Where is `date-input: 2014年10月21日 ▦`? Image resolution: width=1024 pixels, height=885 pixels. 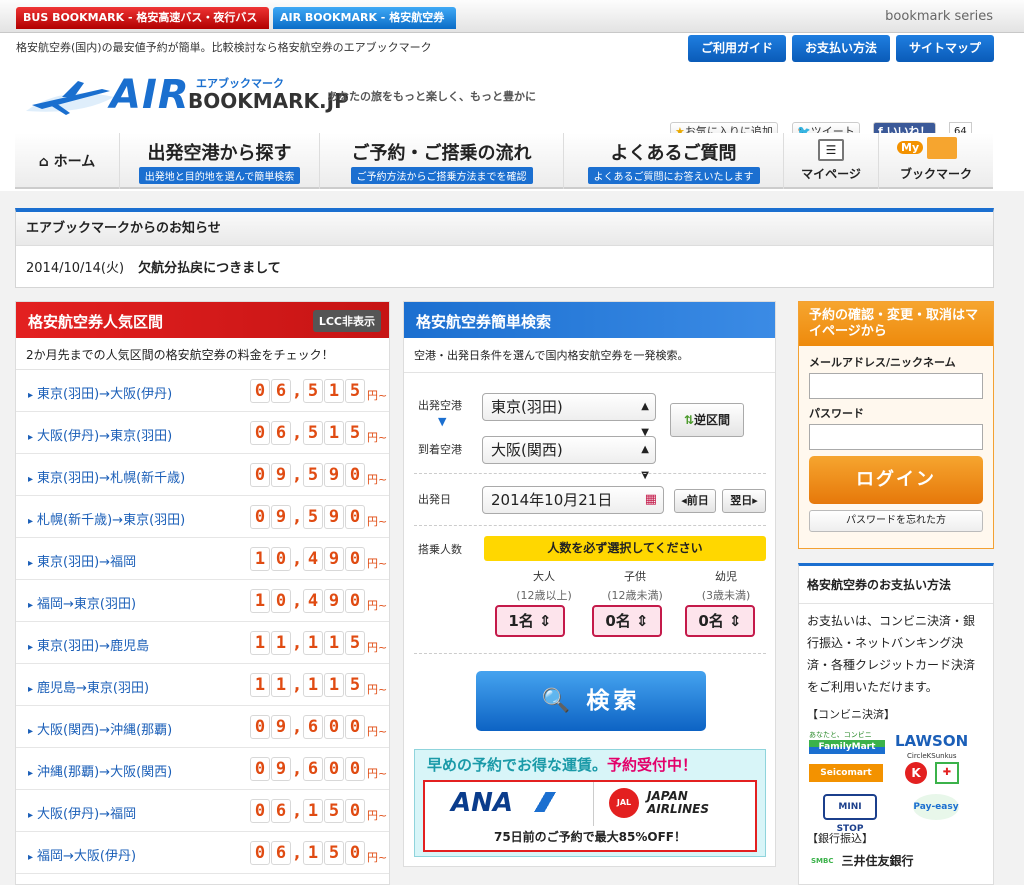 date-input: 2014年10月21日 ▦ is located at coordinates (573, 500).